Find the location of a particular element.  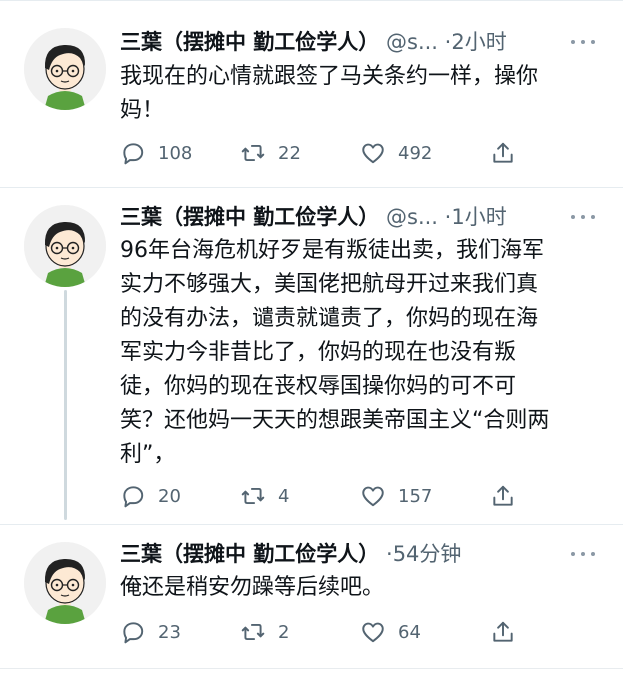

retweet-button: 2 is located at coordinates (300, 632).